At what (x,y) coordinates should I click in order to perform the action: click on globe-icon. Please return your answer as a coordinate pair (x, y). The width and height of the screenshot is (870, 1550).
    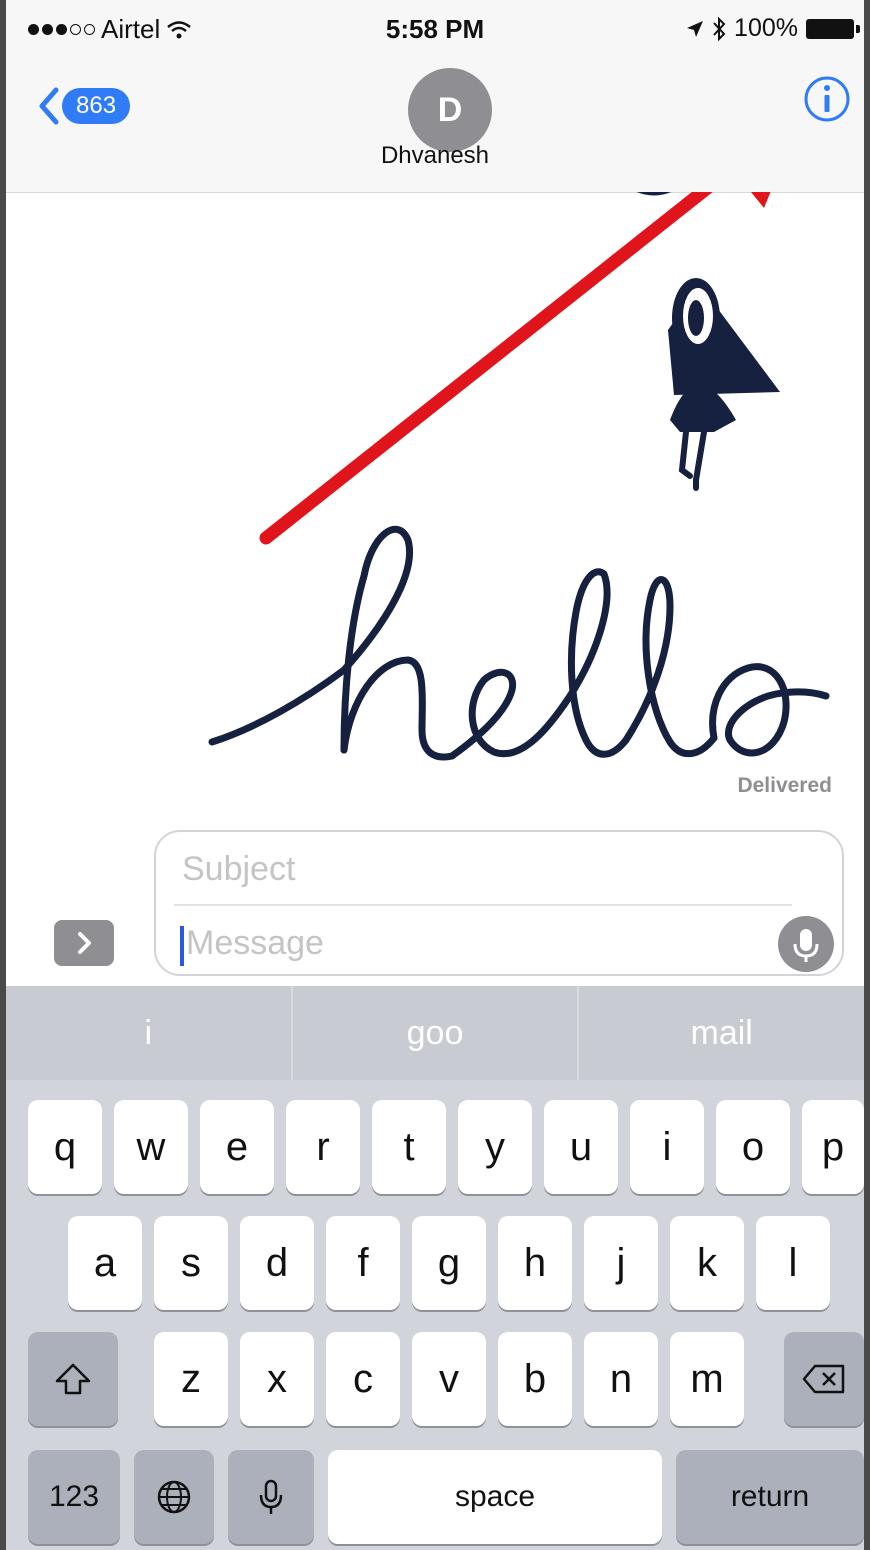
    Looking at the image, I should click on (174, 1497).